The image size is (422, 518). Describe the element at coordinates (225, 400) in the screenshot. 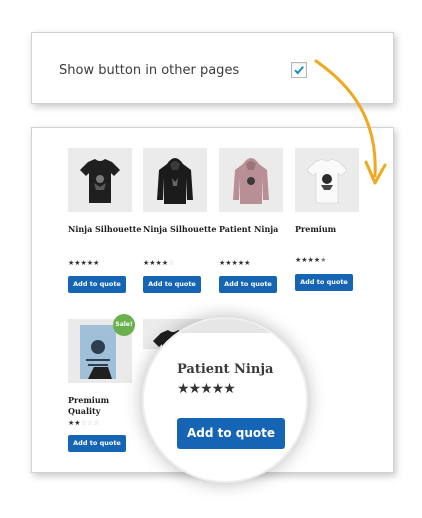

I see `zoom-magnifier: Patient Ninja ★★★★★ Add to quote` at that location.